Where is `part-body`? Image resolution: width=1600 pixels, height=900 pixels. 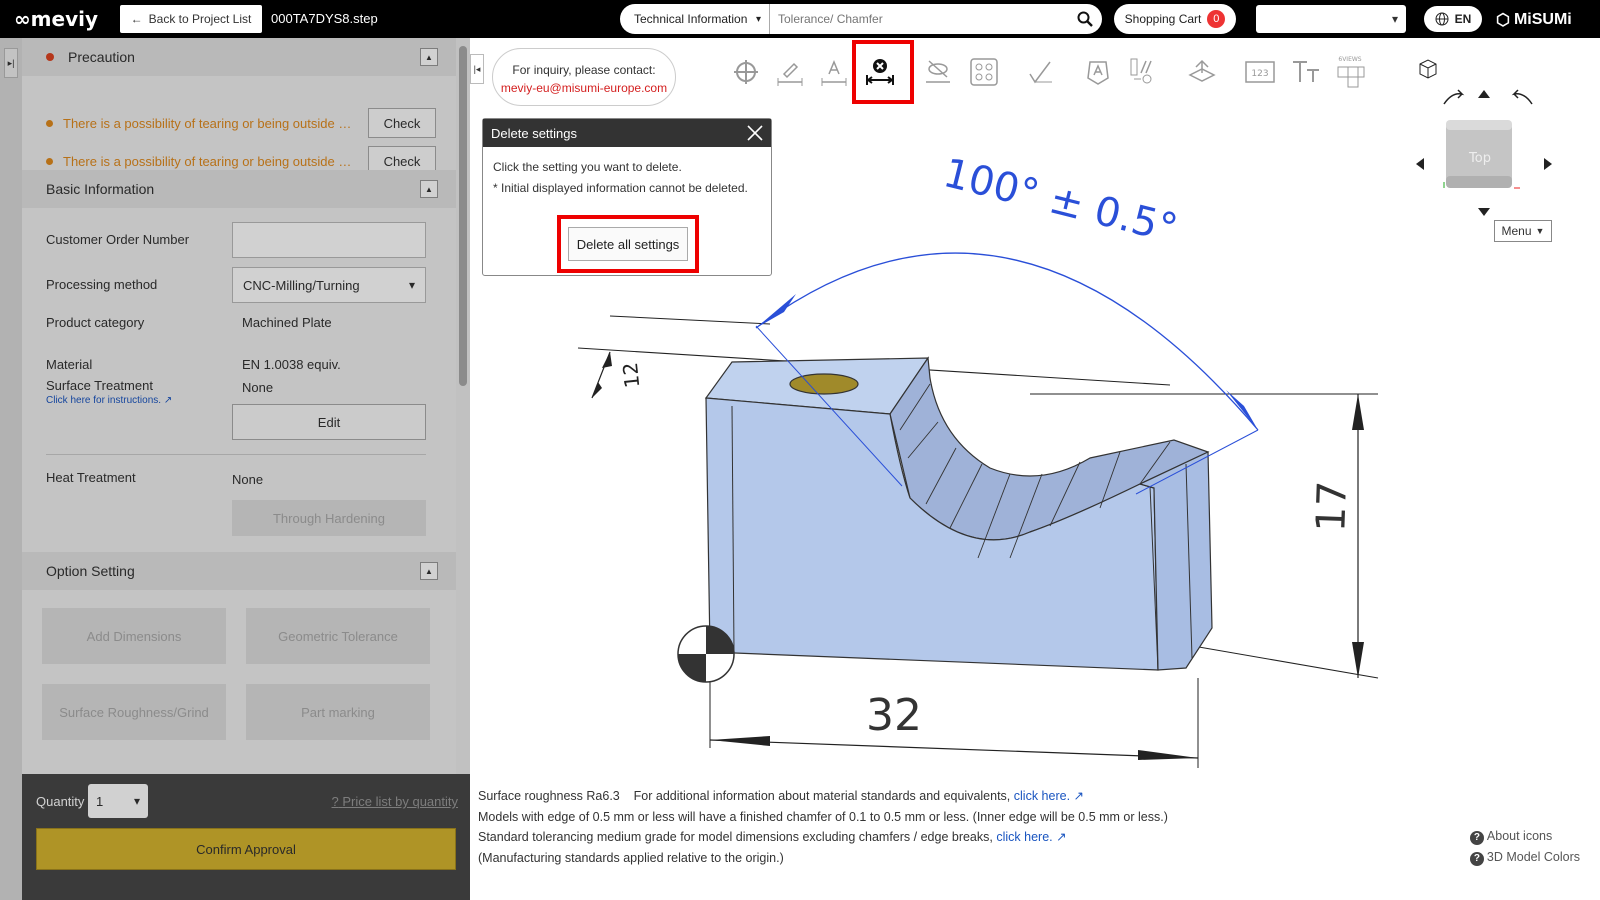 part-body is located at coordinates (958, 513).